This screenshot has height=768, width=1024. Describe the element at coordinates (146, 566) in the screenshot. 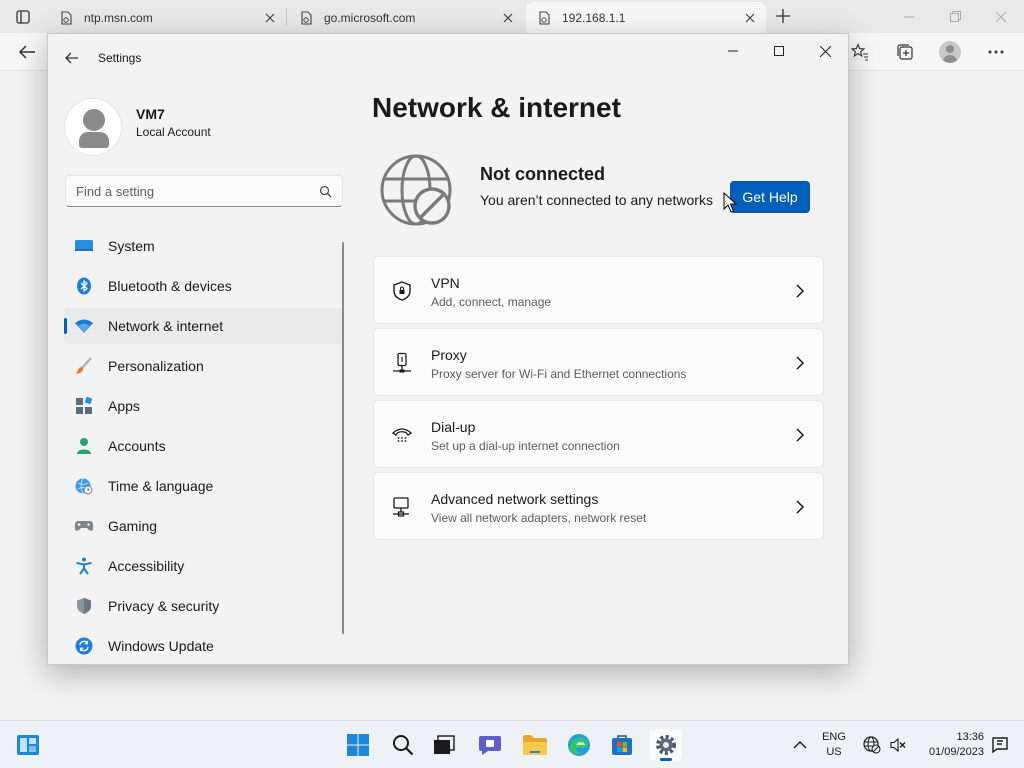

I see `nav-item-label: Accessibility` at that location.